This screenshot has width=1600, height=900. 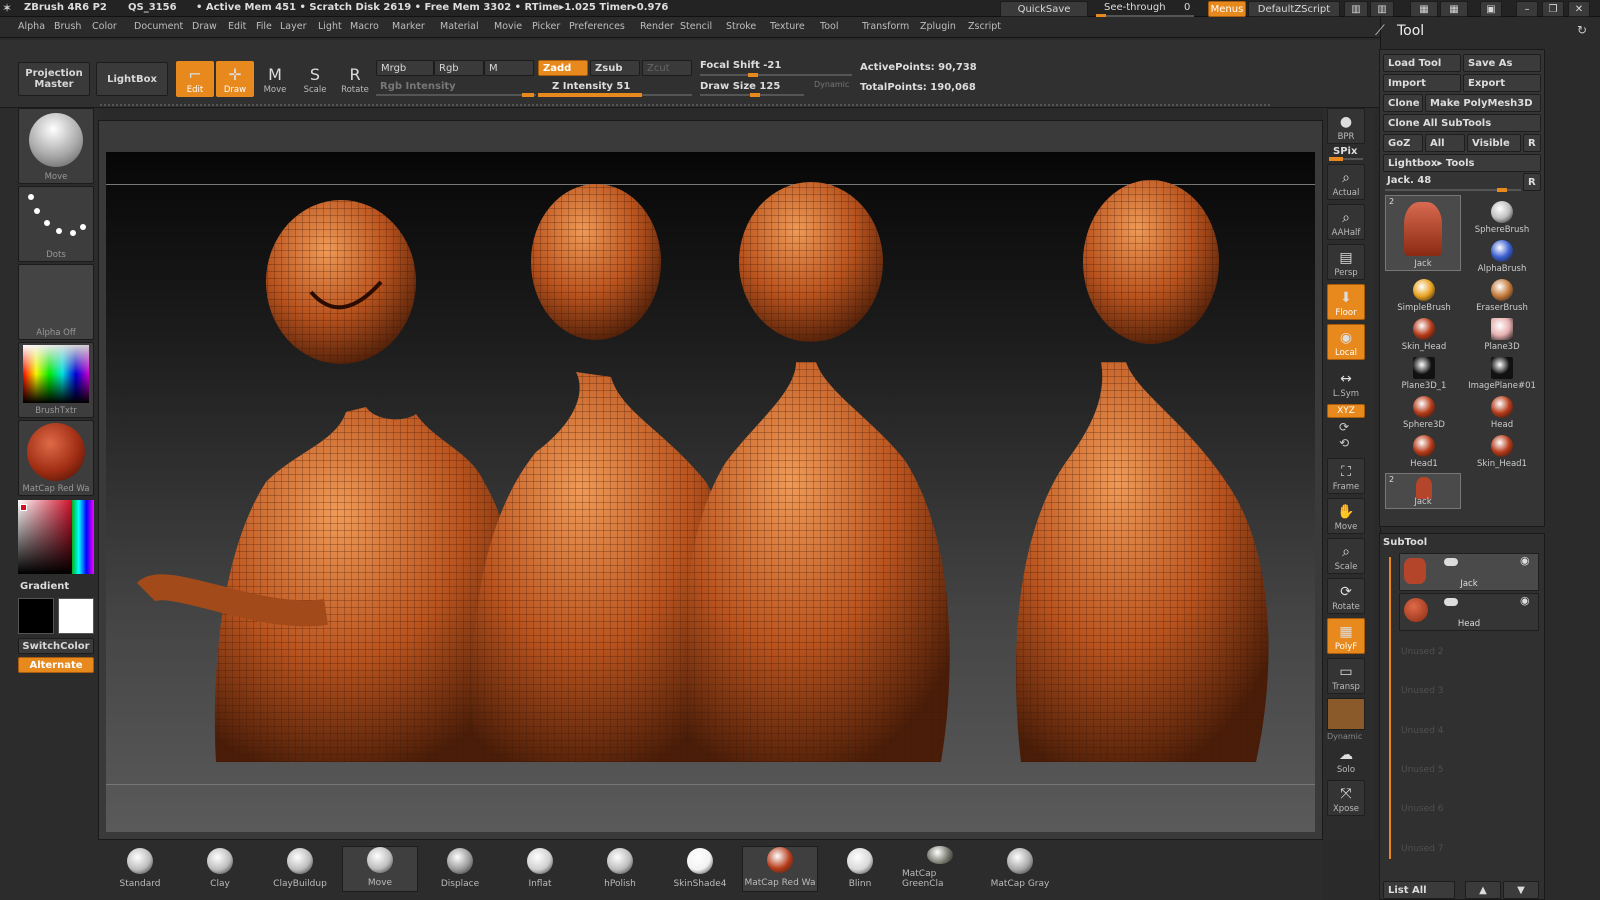 I want to click on xpose-button: ⤧ Xpose, so click(x=1346, y=798).